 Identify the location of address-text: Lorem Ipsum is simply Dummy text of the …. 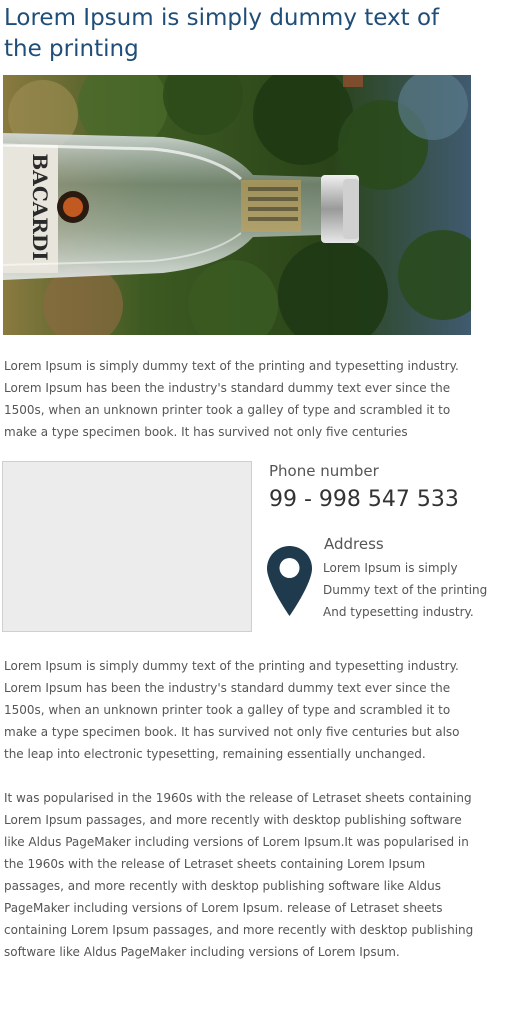
(410, 590).